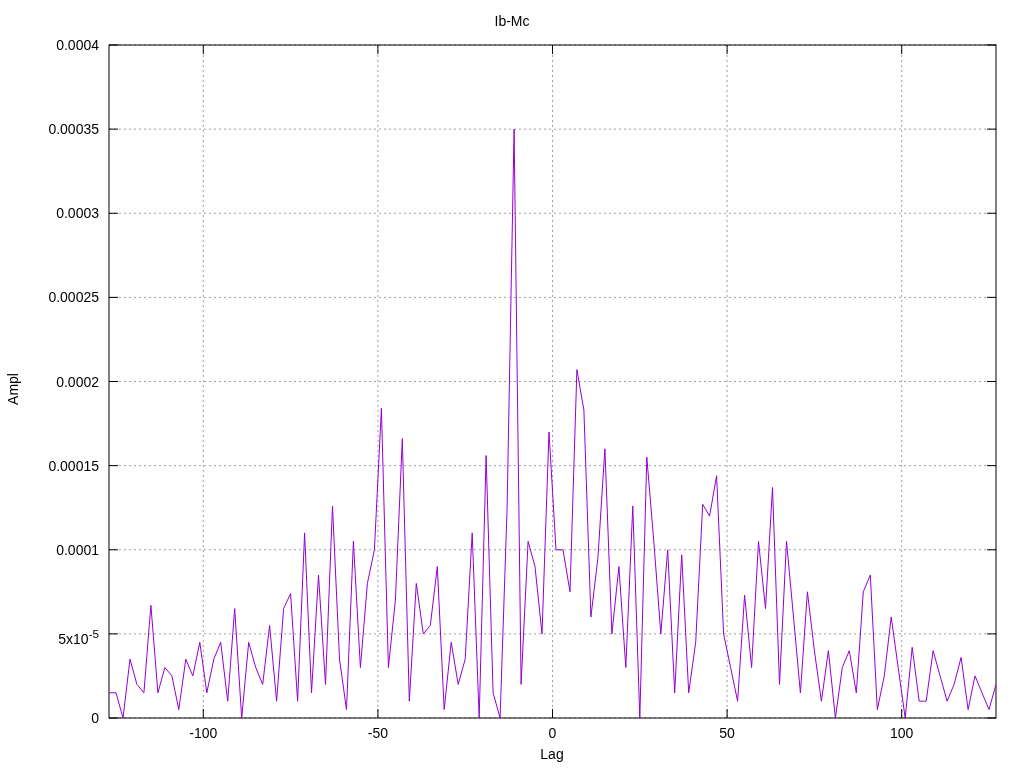  I want to click on chart-title: Ib-Mc, so click(512, 21).